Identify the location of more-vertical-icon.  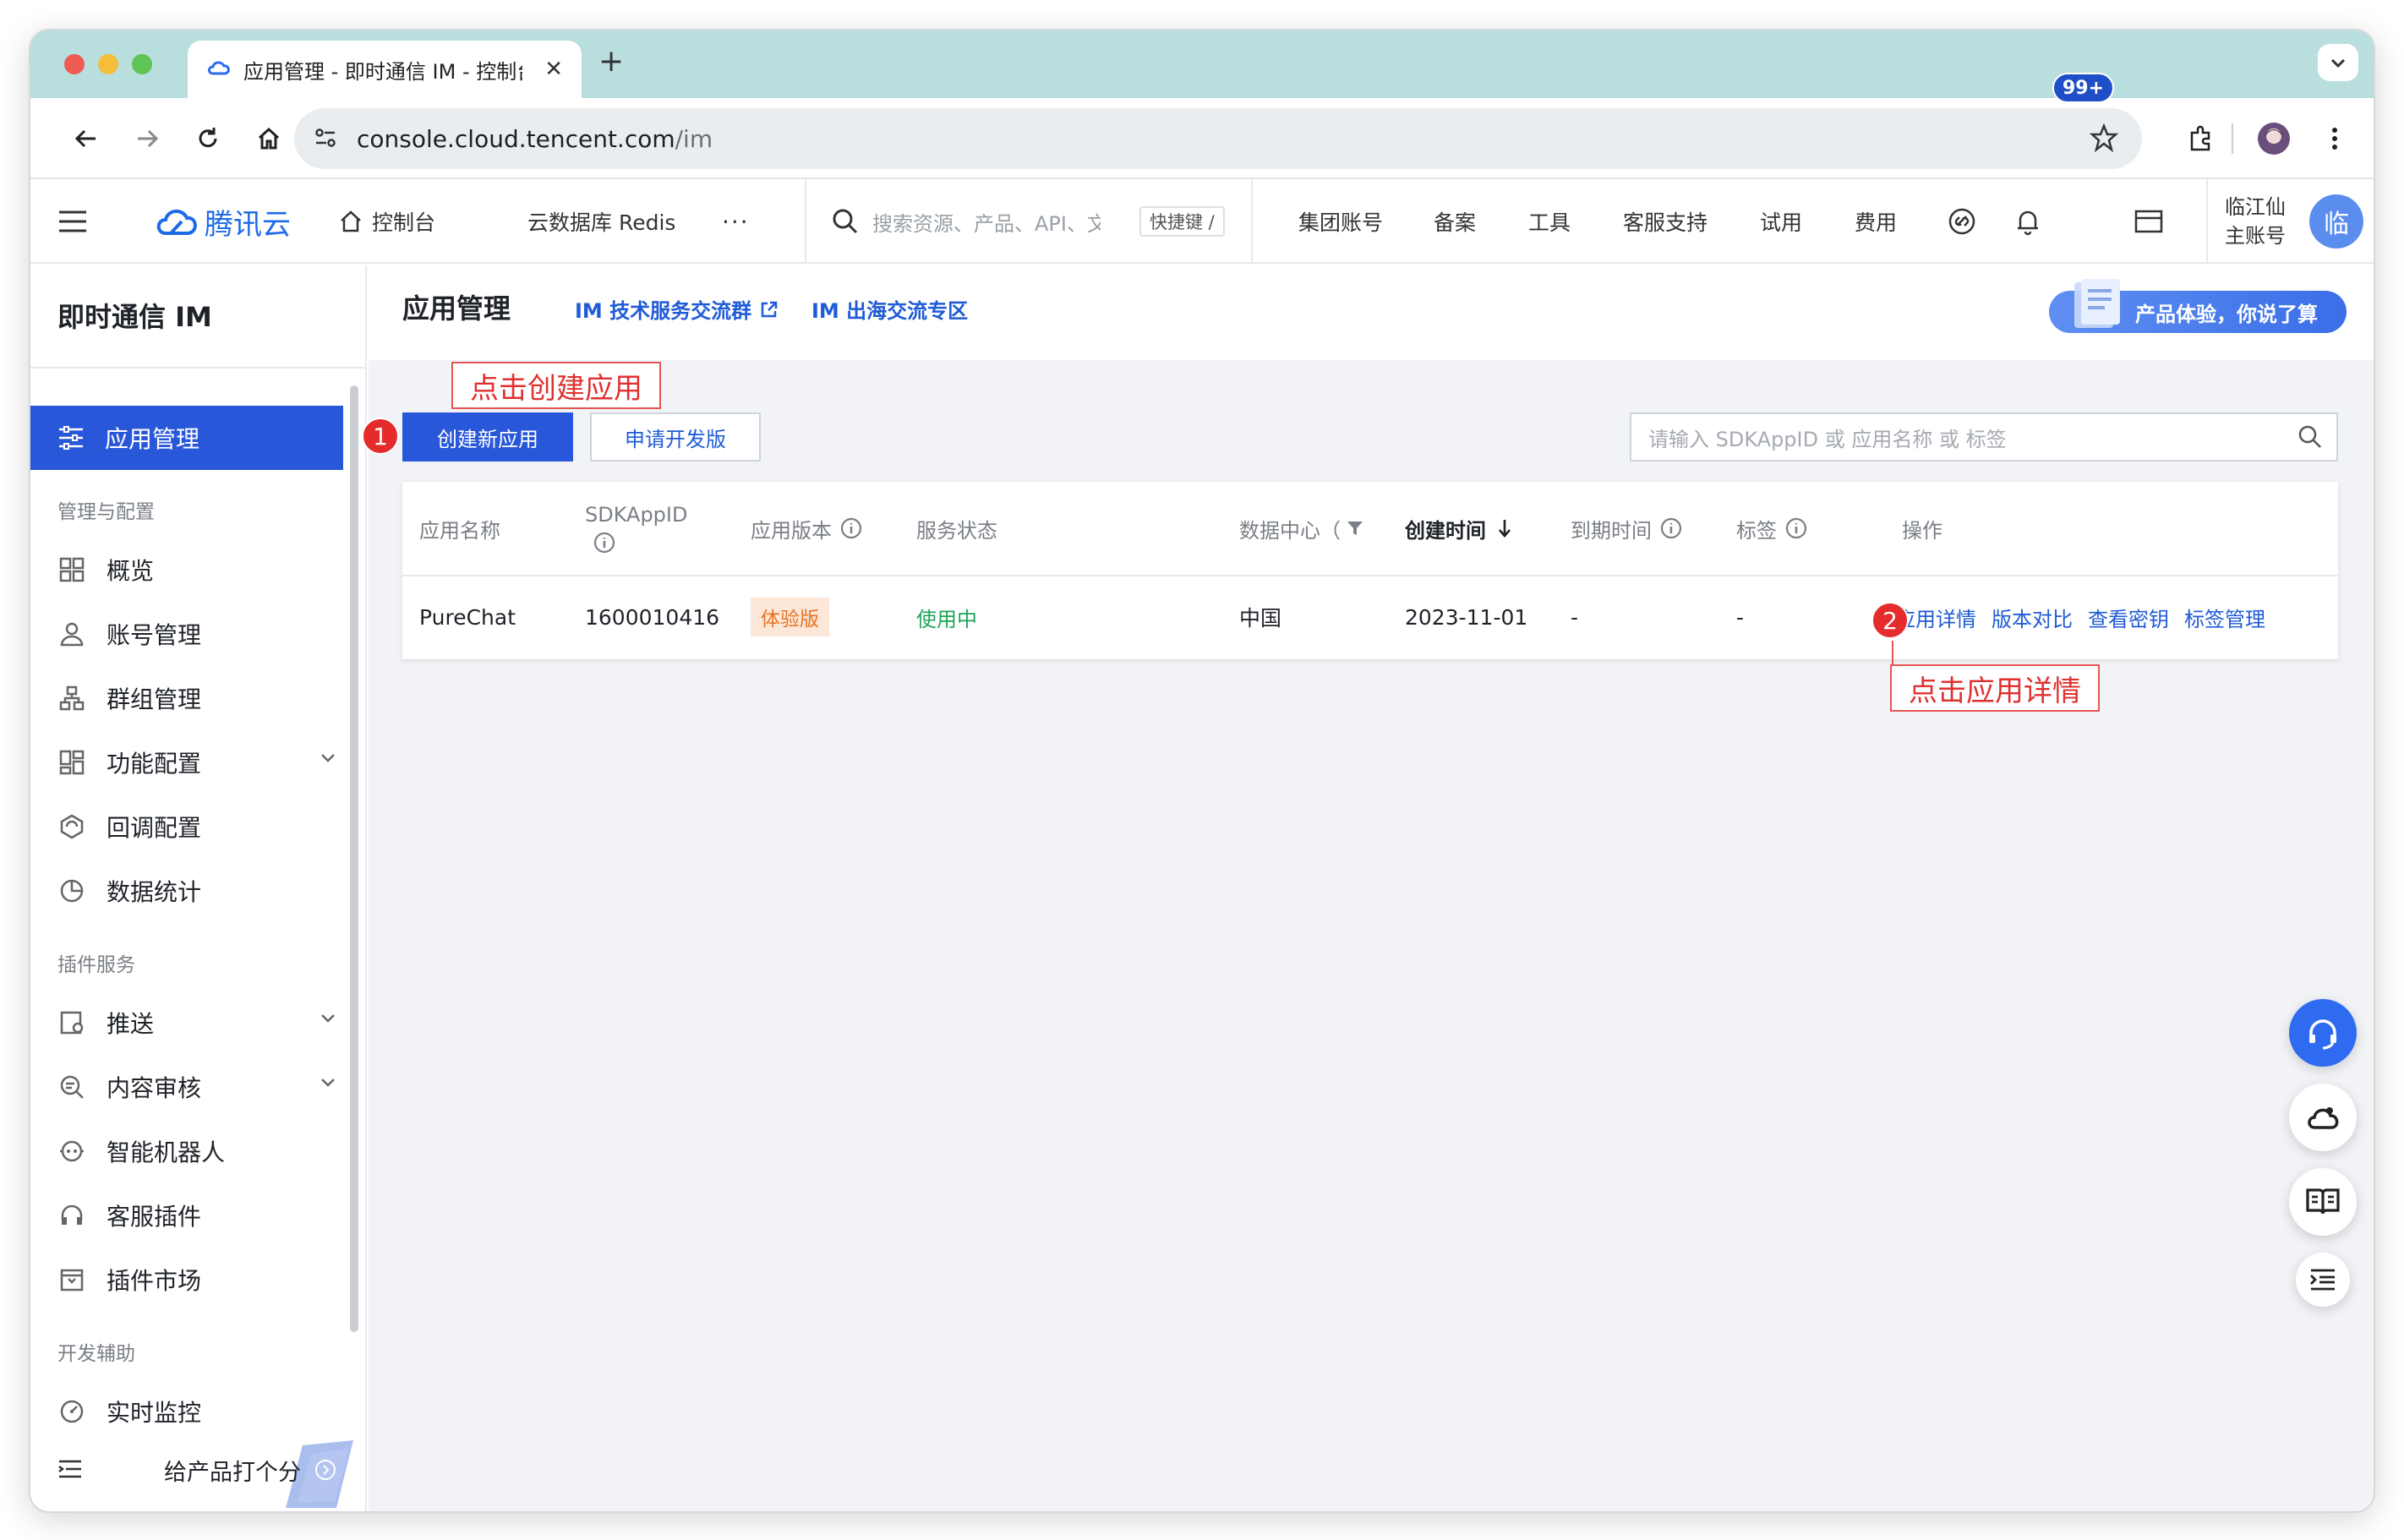
(2334, 139).